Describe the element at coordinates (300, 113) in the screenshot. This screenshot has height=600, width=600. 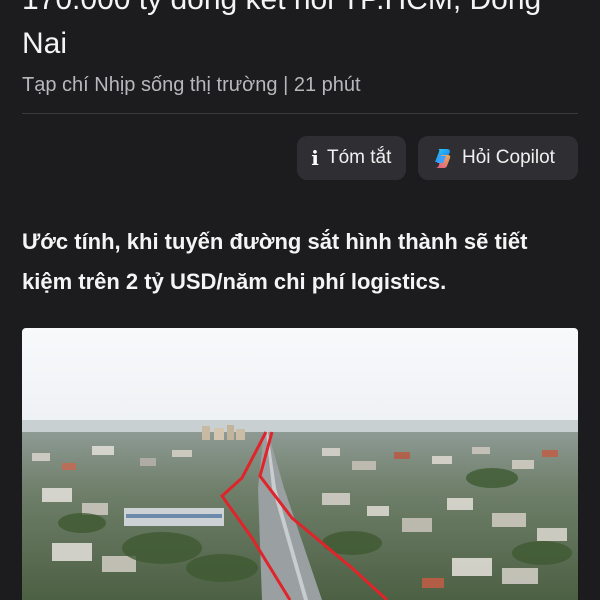
I see `divider` at that location.